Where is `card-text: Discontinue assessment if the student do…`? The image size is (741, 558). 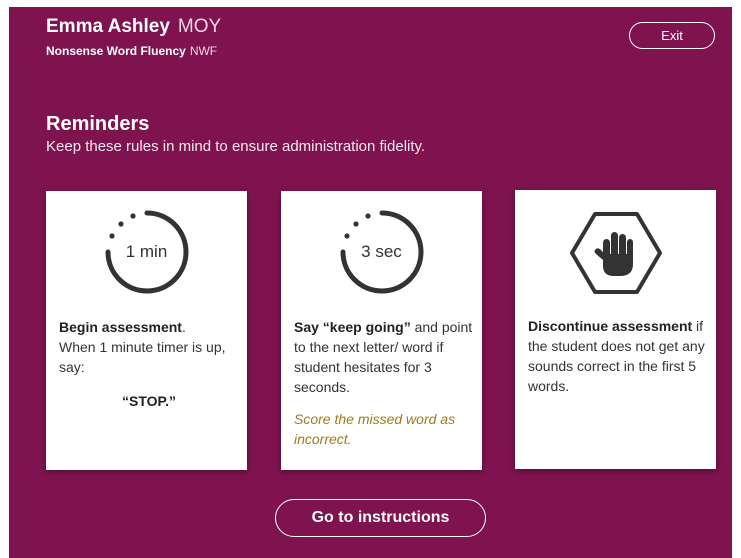 card-text: Discontinue assessment if the student do… is located at coordinates (618, 356).